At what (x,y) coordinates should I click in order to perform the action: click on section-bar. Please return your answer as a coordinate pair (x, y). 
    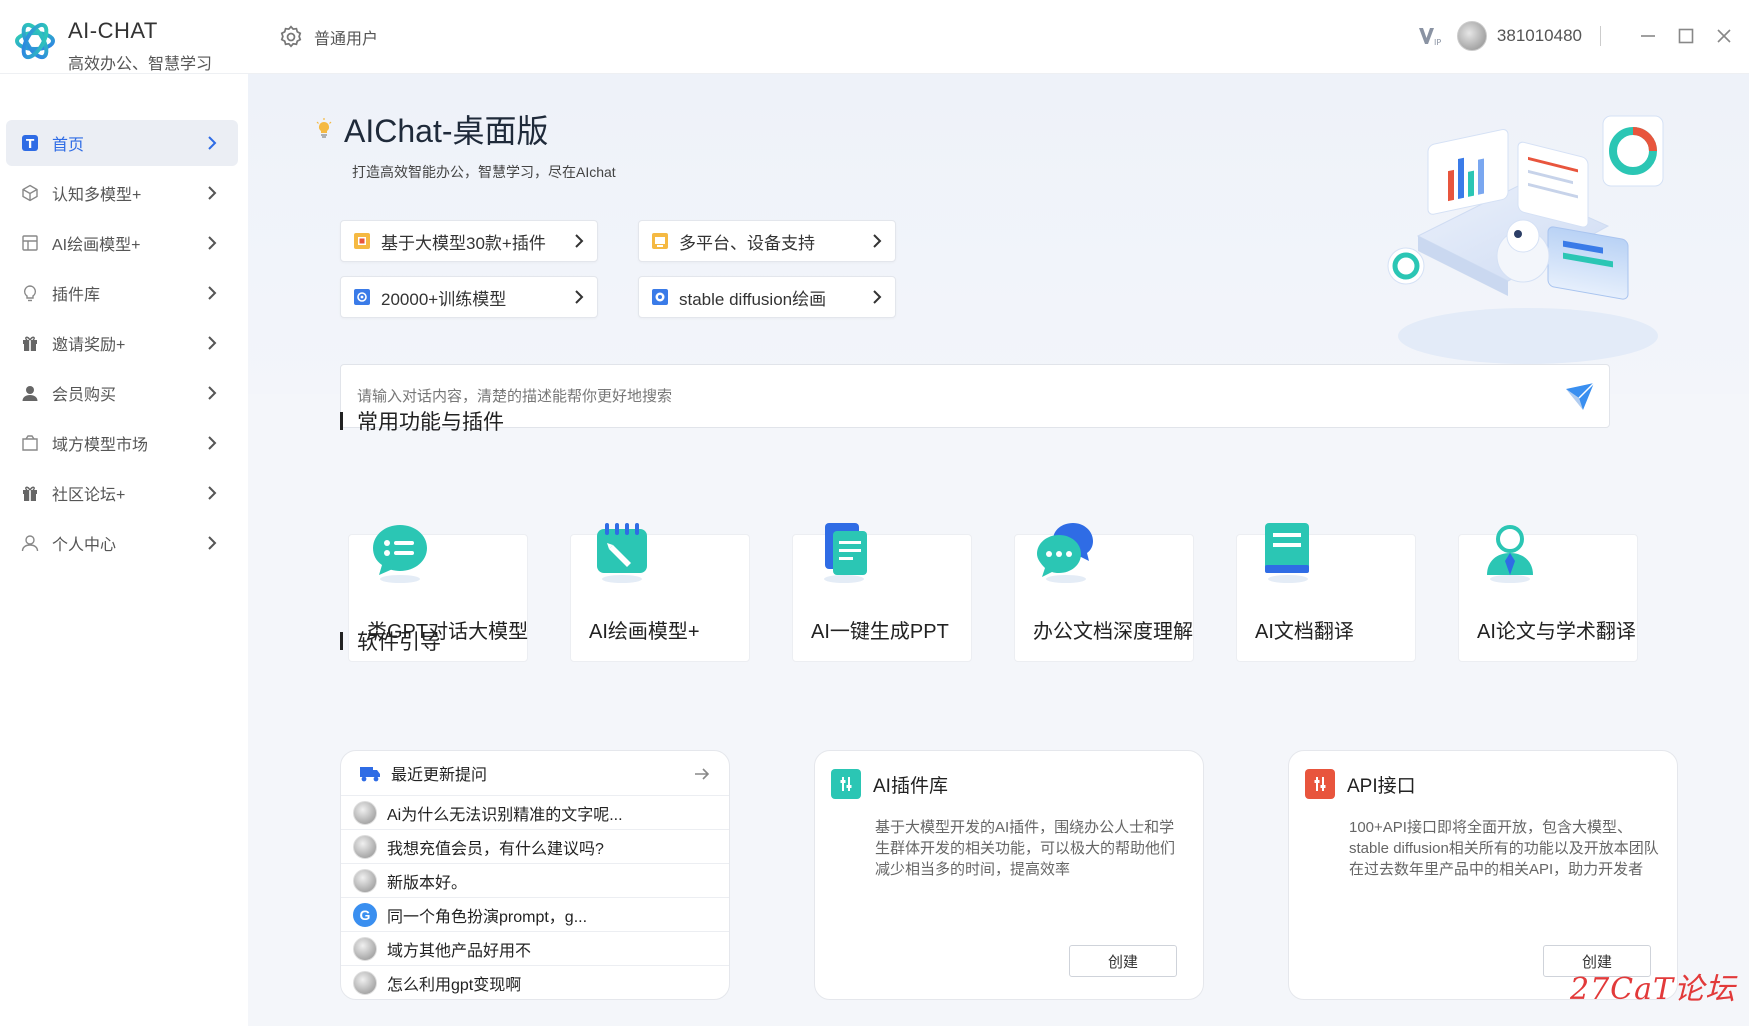
    Looking at the image, I should click on (341, 421).